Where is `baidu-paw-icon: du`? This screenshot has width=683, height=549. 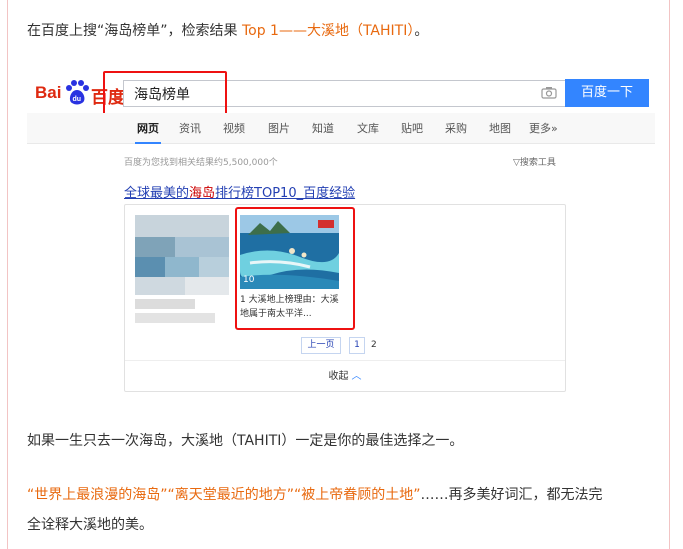
baidu-paw-icon: du is located at coordinates (77, 92).